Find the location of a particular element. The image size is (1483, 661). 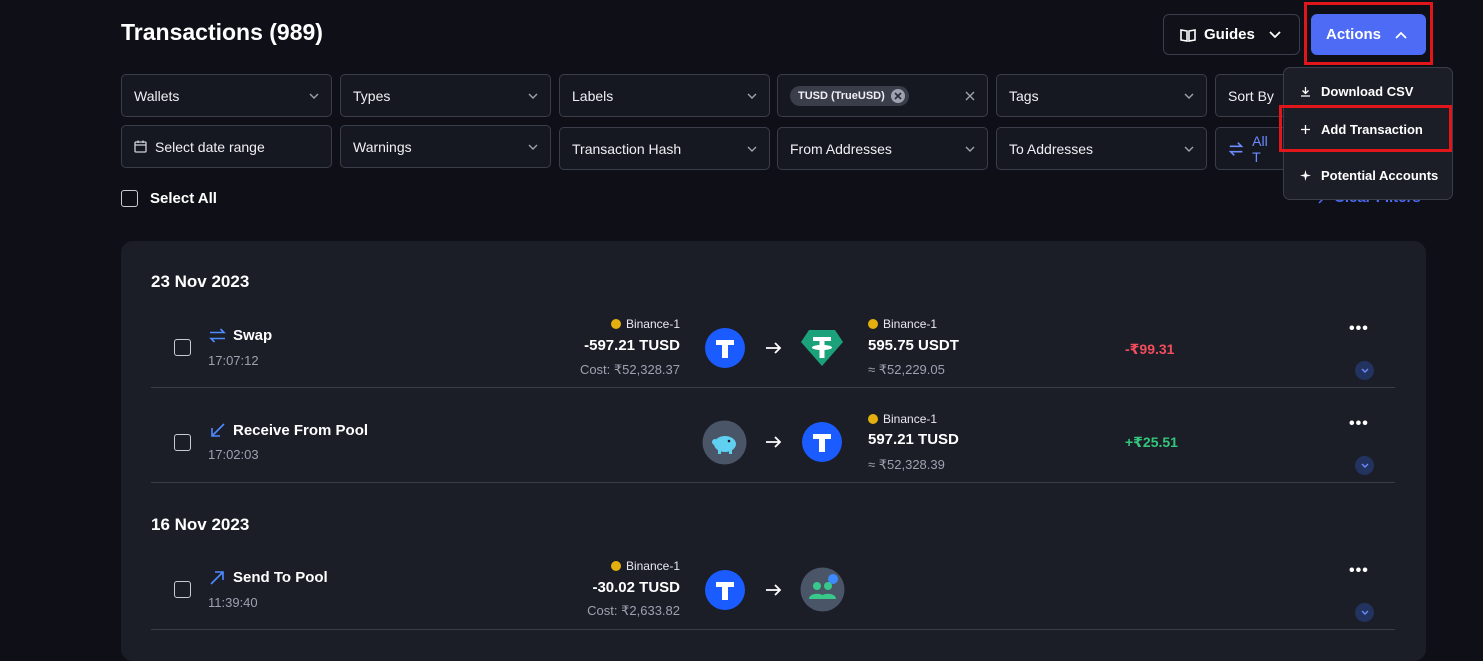

group-date: 16 Nov 2023 is located at coordinates (200, 524).